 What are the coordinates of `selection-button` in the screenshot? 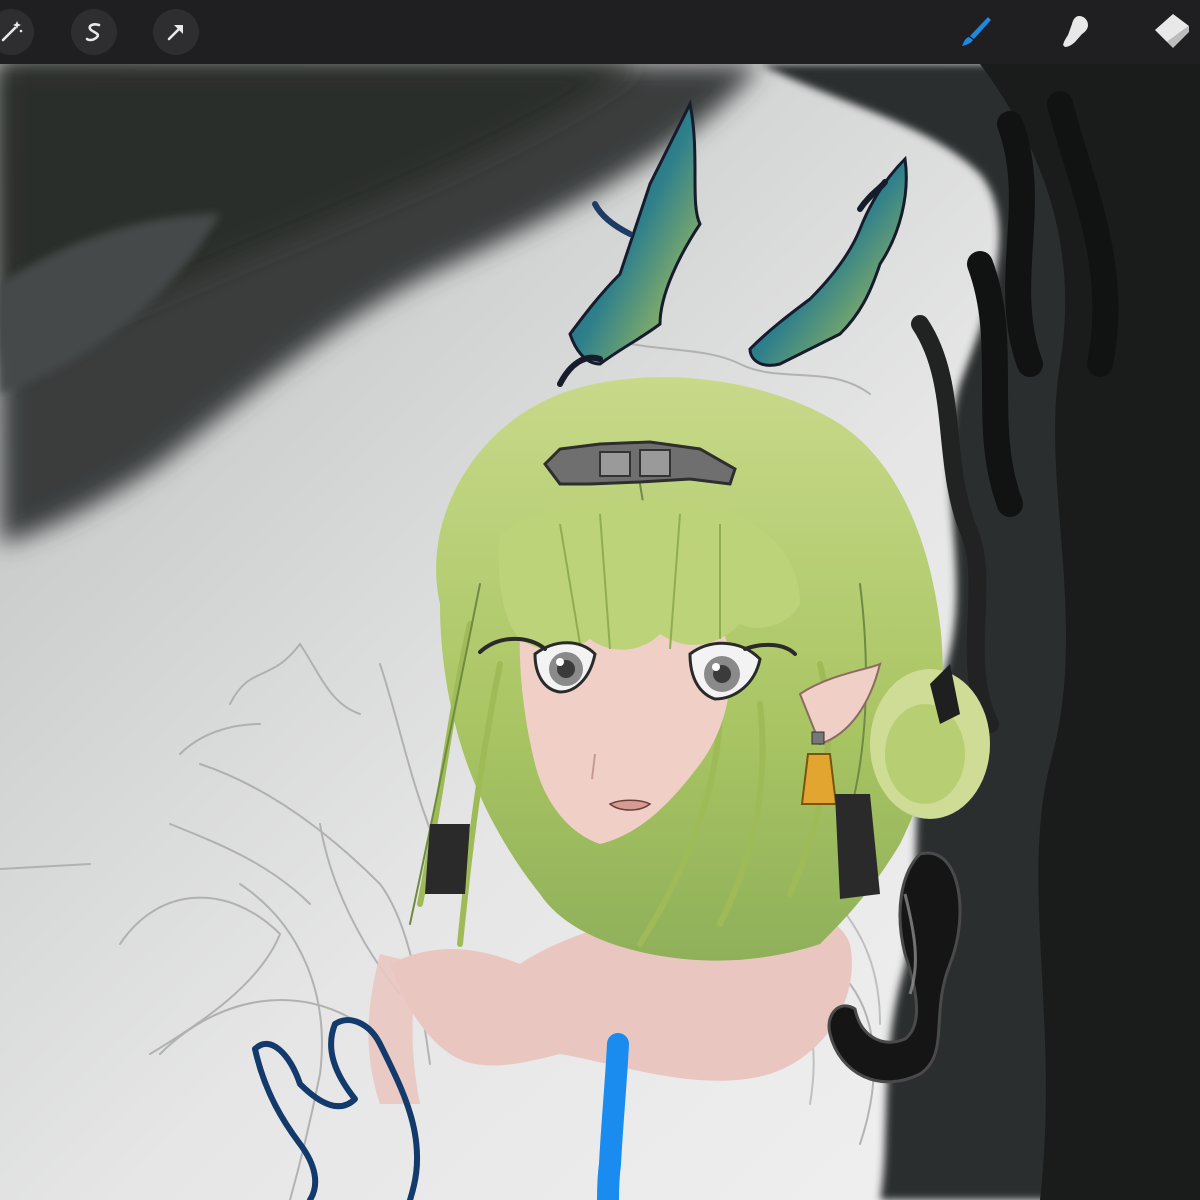 It's located at (94, 32).